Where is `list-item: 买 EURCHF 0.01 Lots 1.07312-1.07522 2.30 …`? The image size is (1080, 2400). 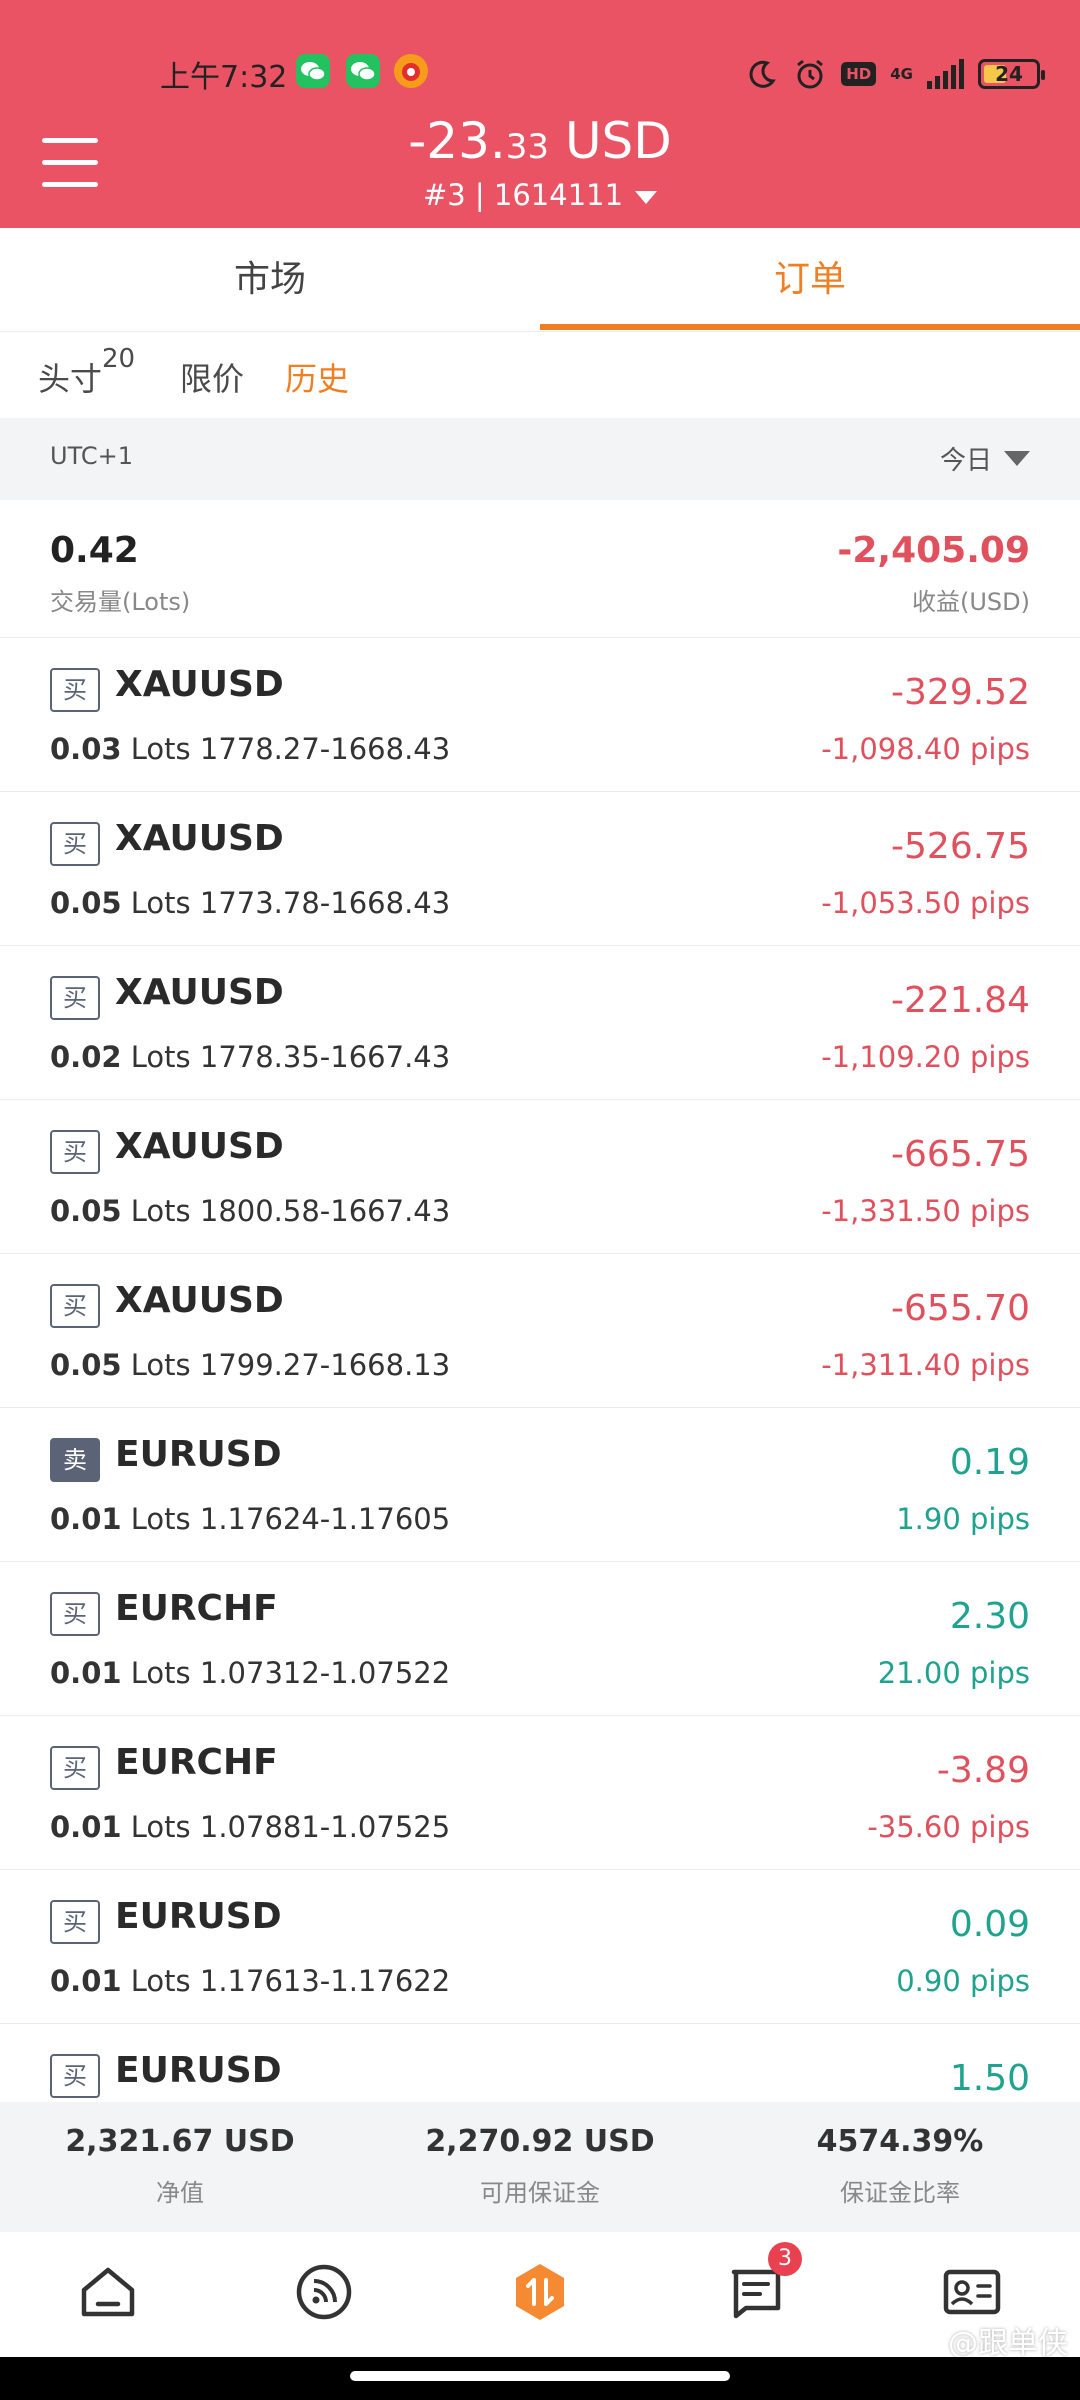
list-item: 买 EURCHF 0.01 Lots 1.07312-1.07522 2.30 … is located at coordinates (540, 1639).